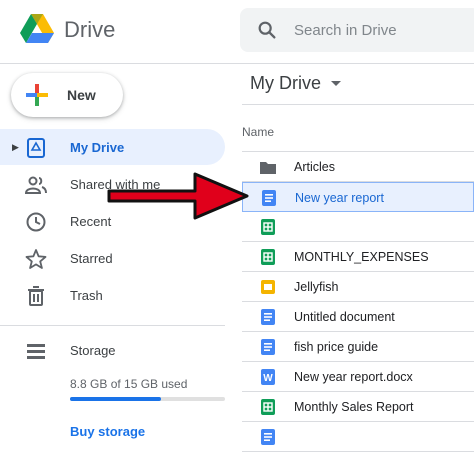  Describe the element at coordinates (81, 95) in the screenshot. I see `new-button-label: New` at that location.